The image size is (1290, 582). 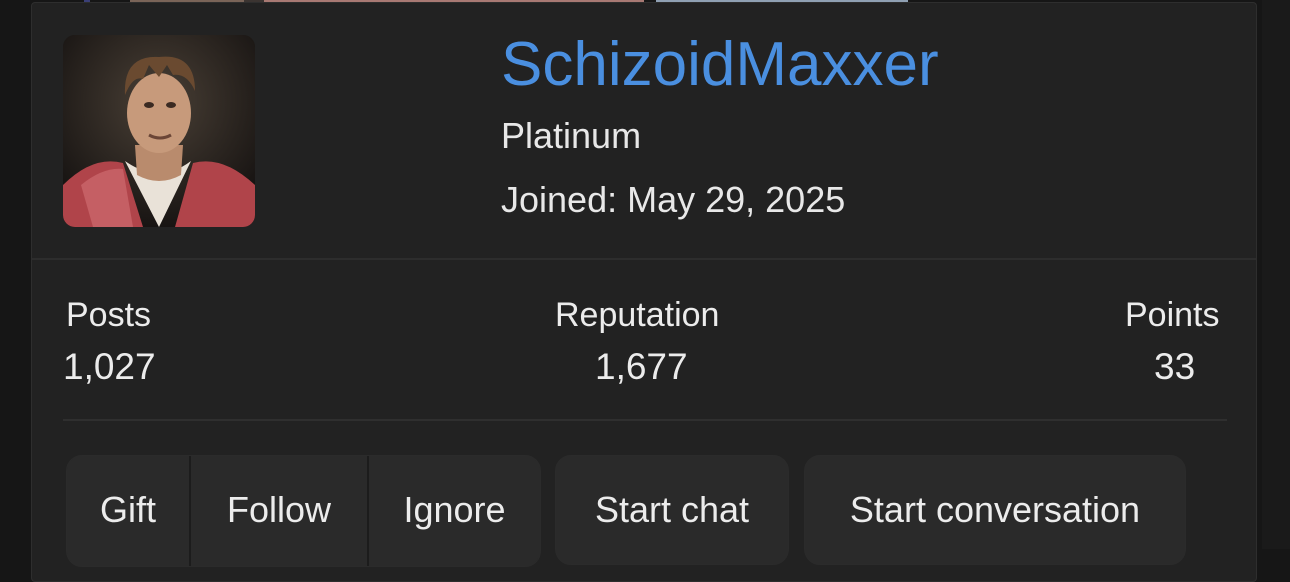 I want to click on member-action-group: Gift Follow Ignore, so click(x=303, y=511).